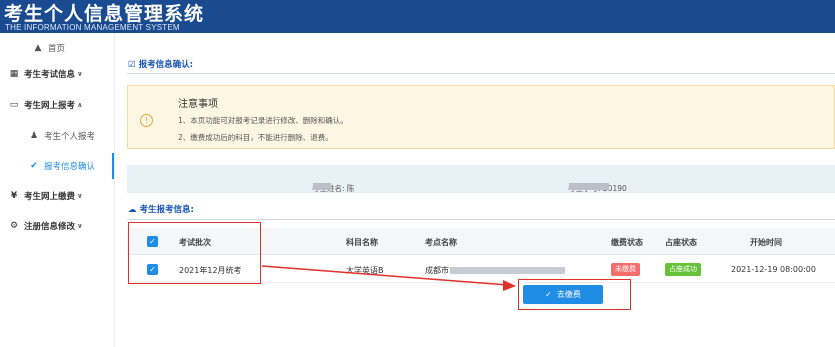  Describe the element at coordinates (92, 27) in the screenshot. I see `app-subtitle: THE INFORMATION MANAGEMENT SYSTEM` at that location.